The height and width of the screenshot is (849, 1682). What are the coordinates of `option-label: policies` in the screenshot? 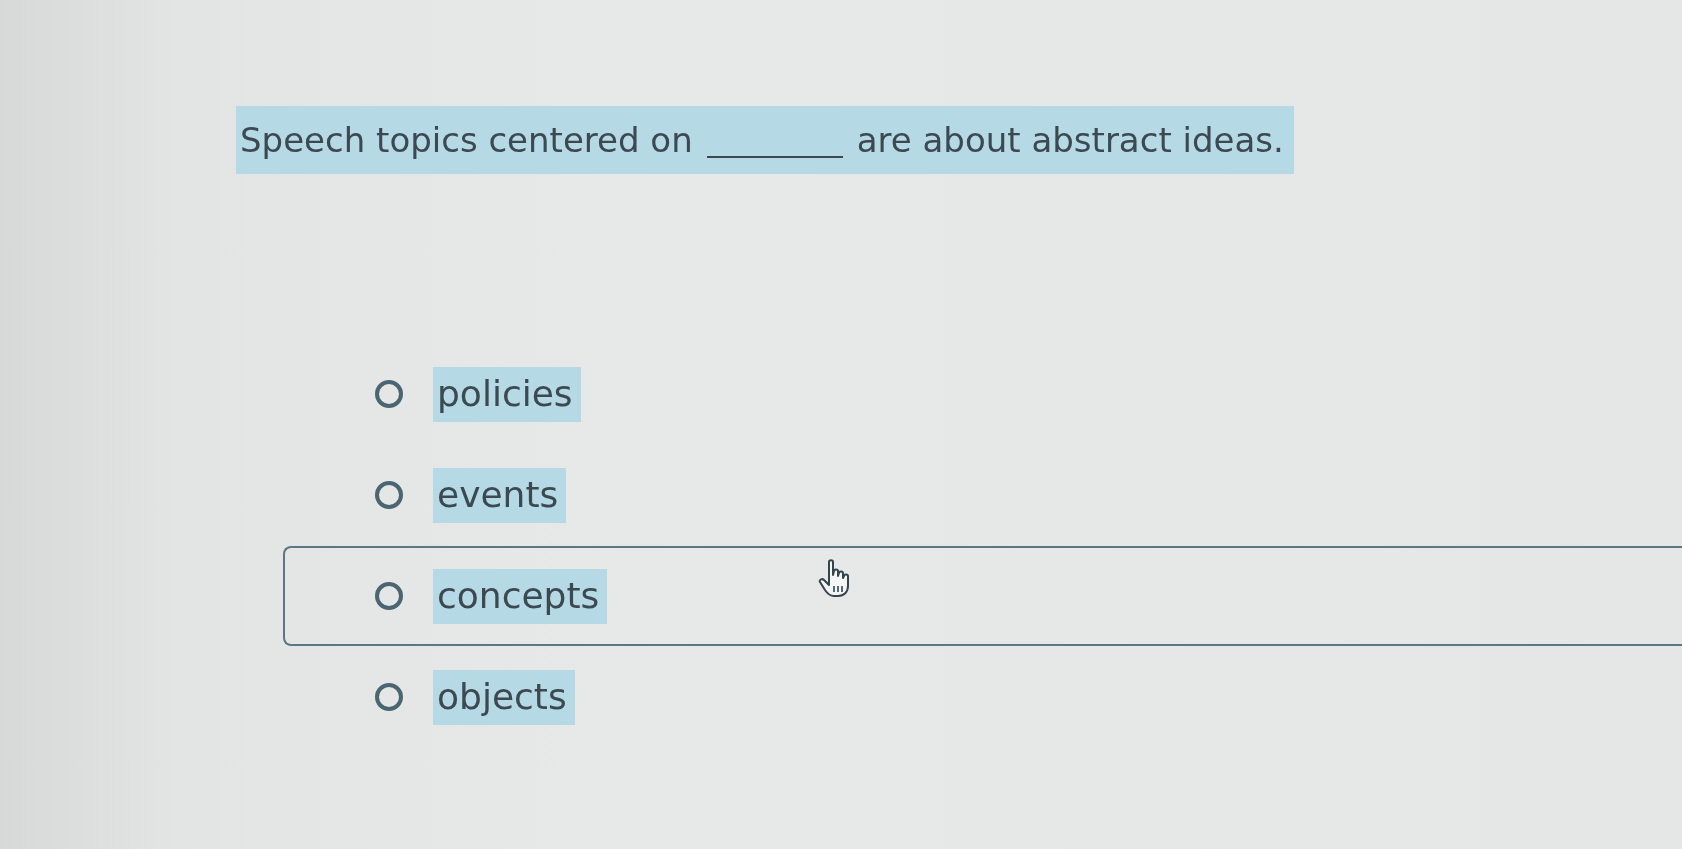 It's located at (507, 394).